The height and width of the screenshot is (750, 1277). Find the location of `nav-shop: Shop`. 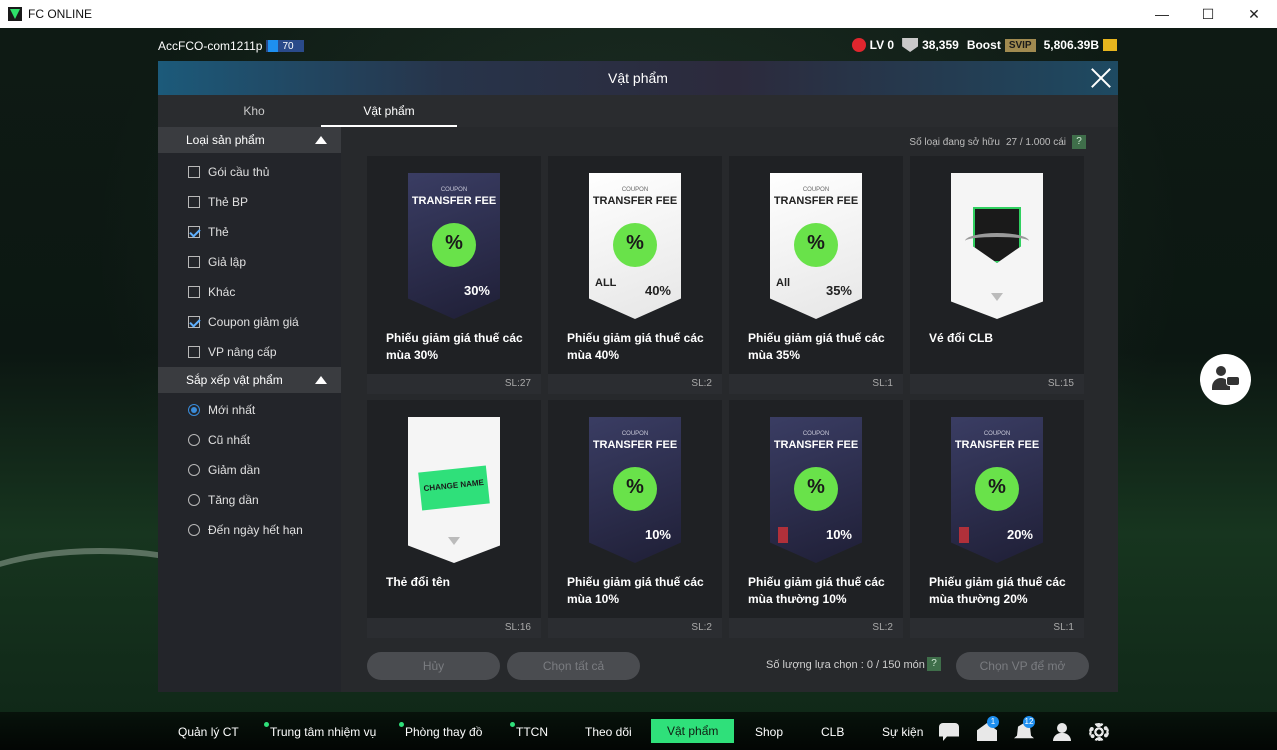

nav-shop: Shop is located at coordinates (769, 732).